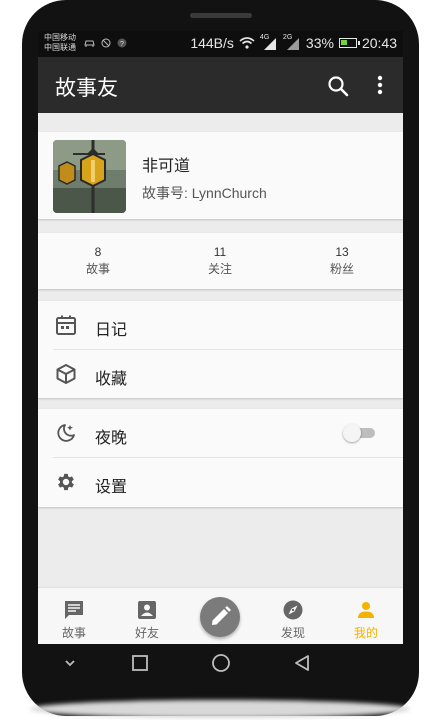 This screenshot has height=720, width=441. What do you see at coordinates (86, 88) in the screenshot?
I see `app-title: 故事友` at bounding box center [86, 88].